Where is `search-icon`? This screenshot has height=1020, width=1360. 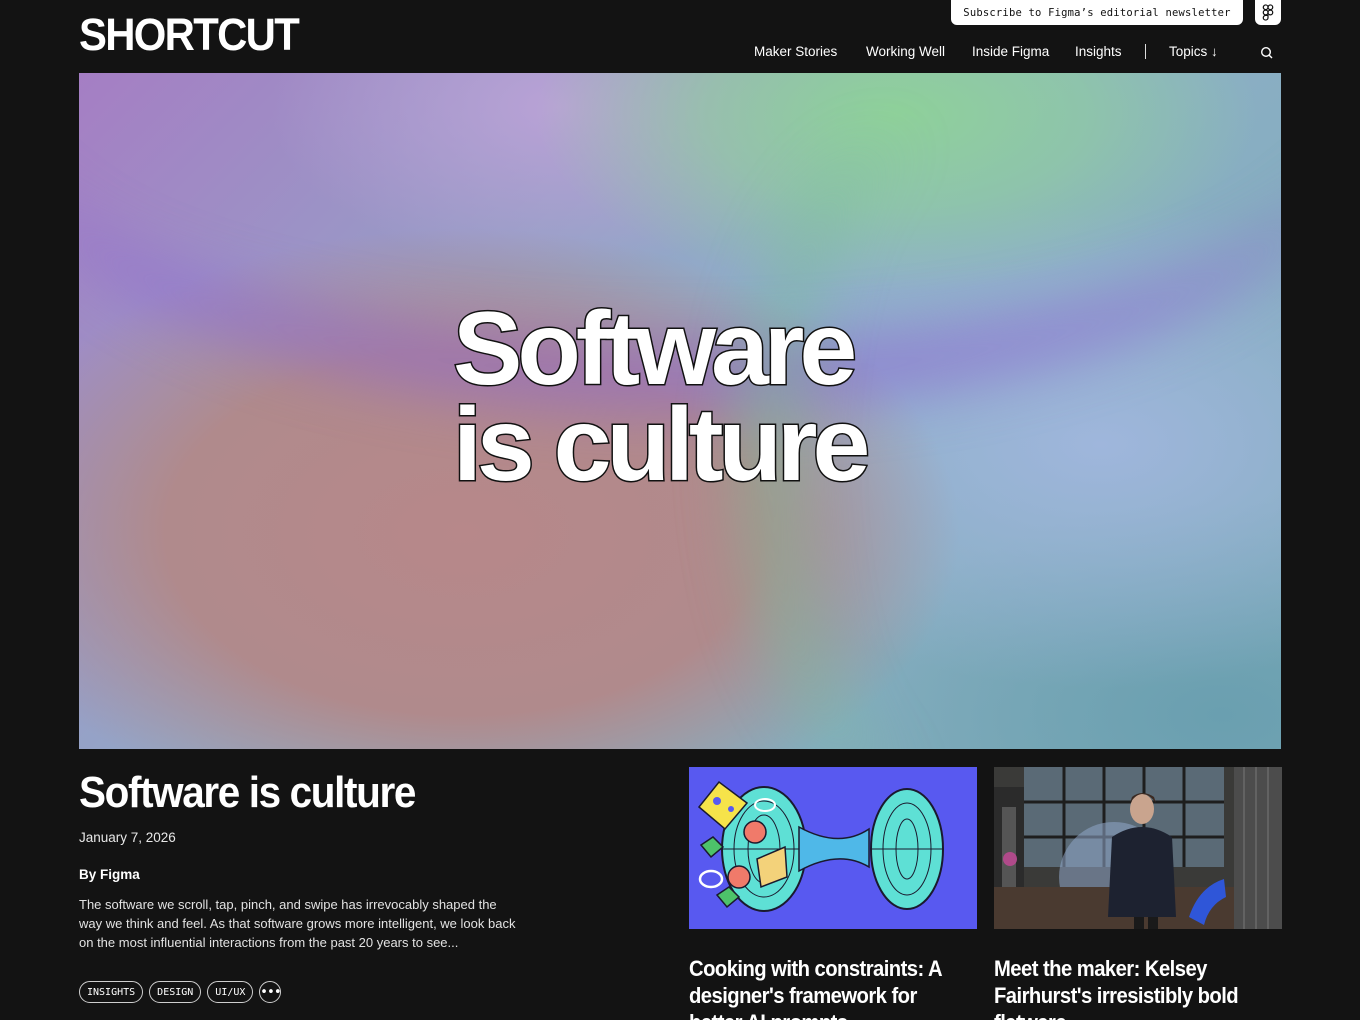 search-icon is located at coordinates (1267, 53).